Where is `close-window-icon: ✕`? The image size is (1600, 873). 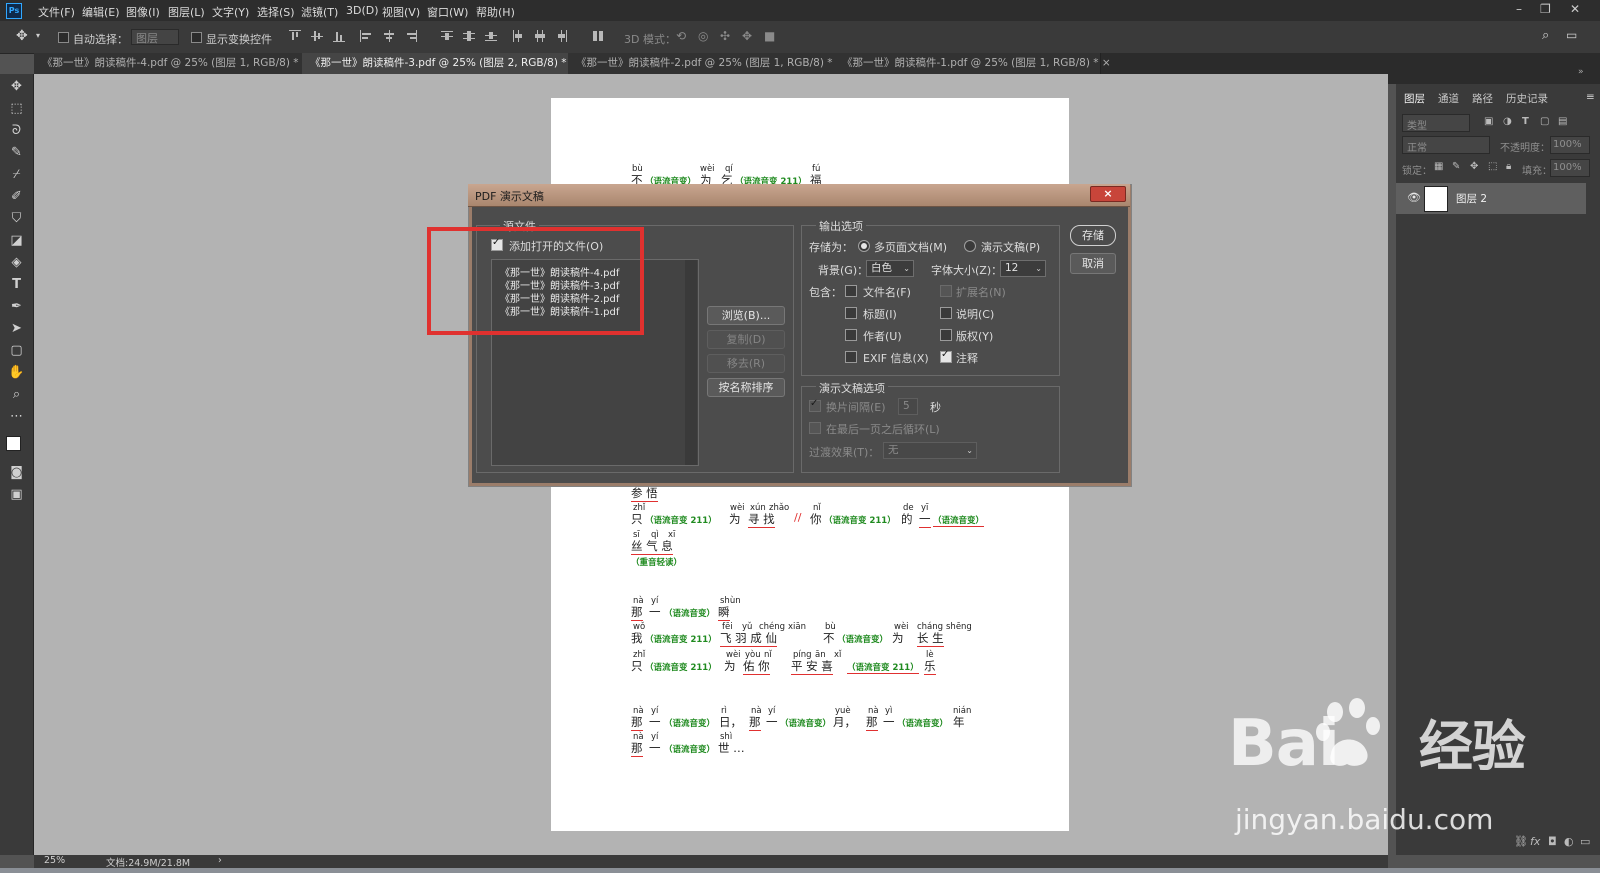 close-window-icon: ✕ is located at coordinates (1575, 9).